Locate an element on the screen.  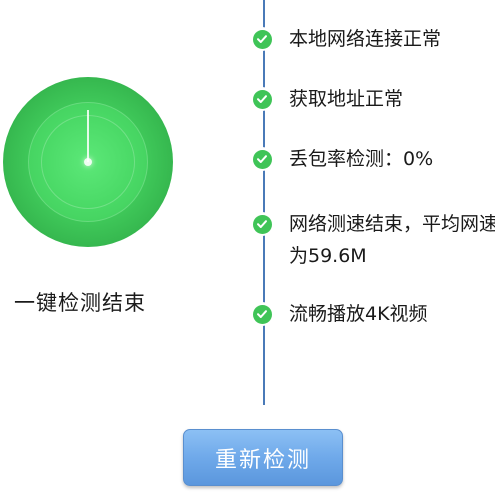
radar-indicator is located at coordinates (88, 162).